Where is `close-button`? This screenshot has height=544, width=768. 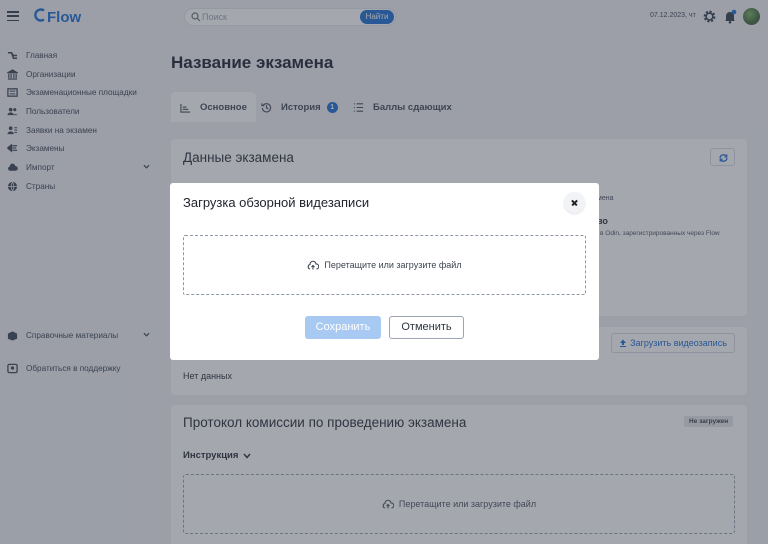
close-button is located at coordinates (574, 202).